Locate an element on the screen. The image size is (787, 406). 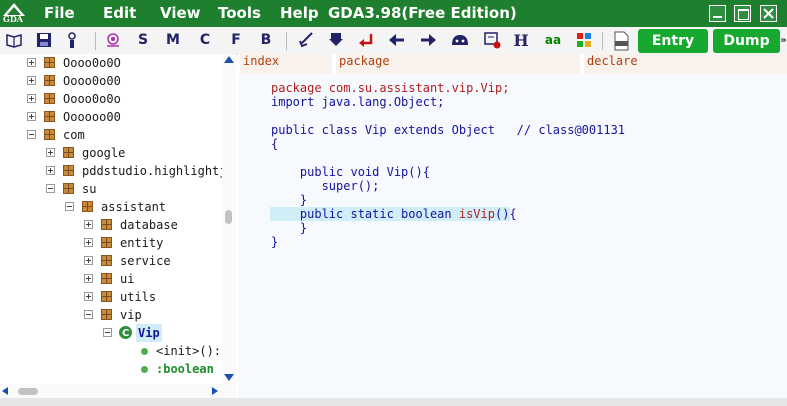
hex-button: H is located at coordinates (521, 40).